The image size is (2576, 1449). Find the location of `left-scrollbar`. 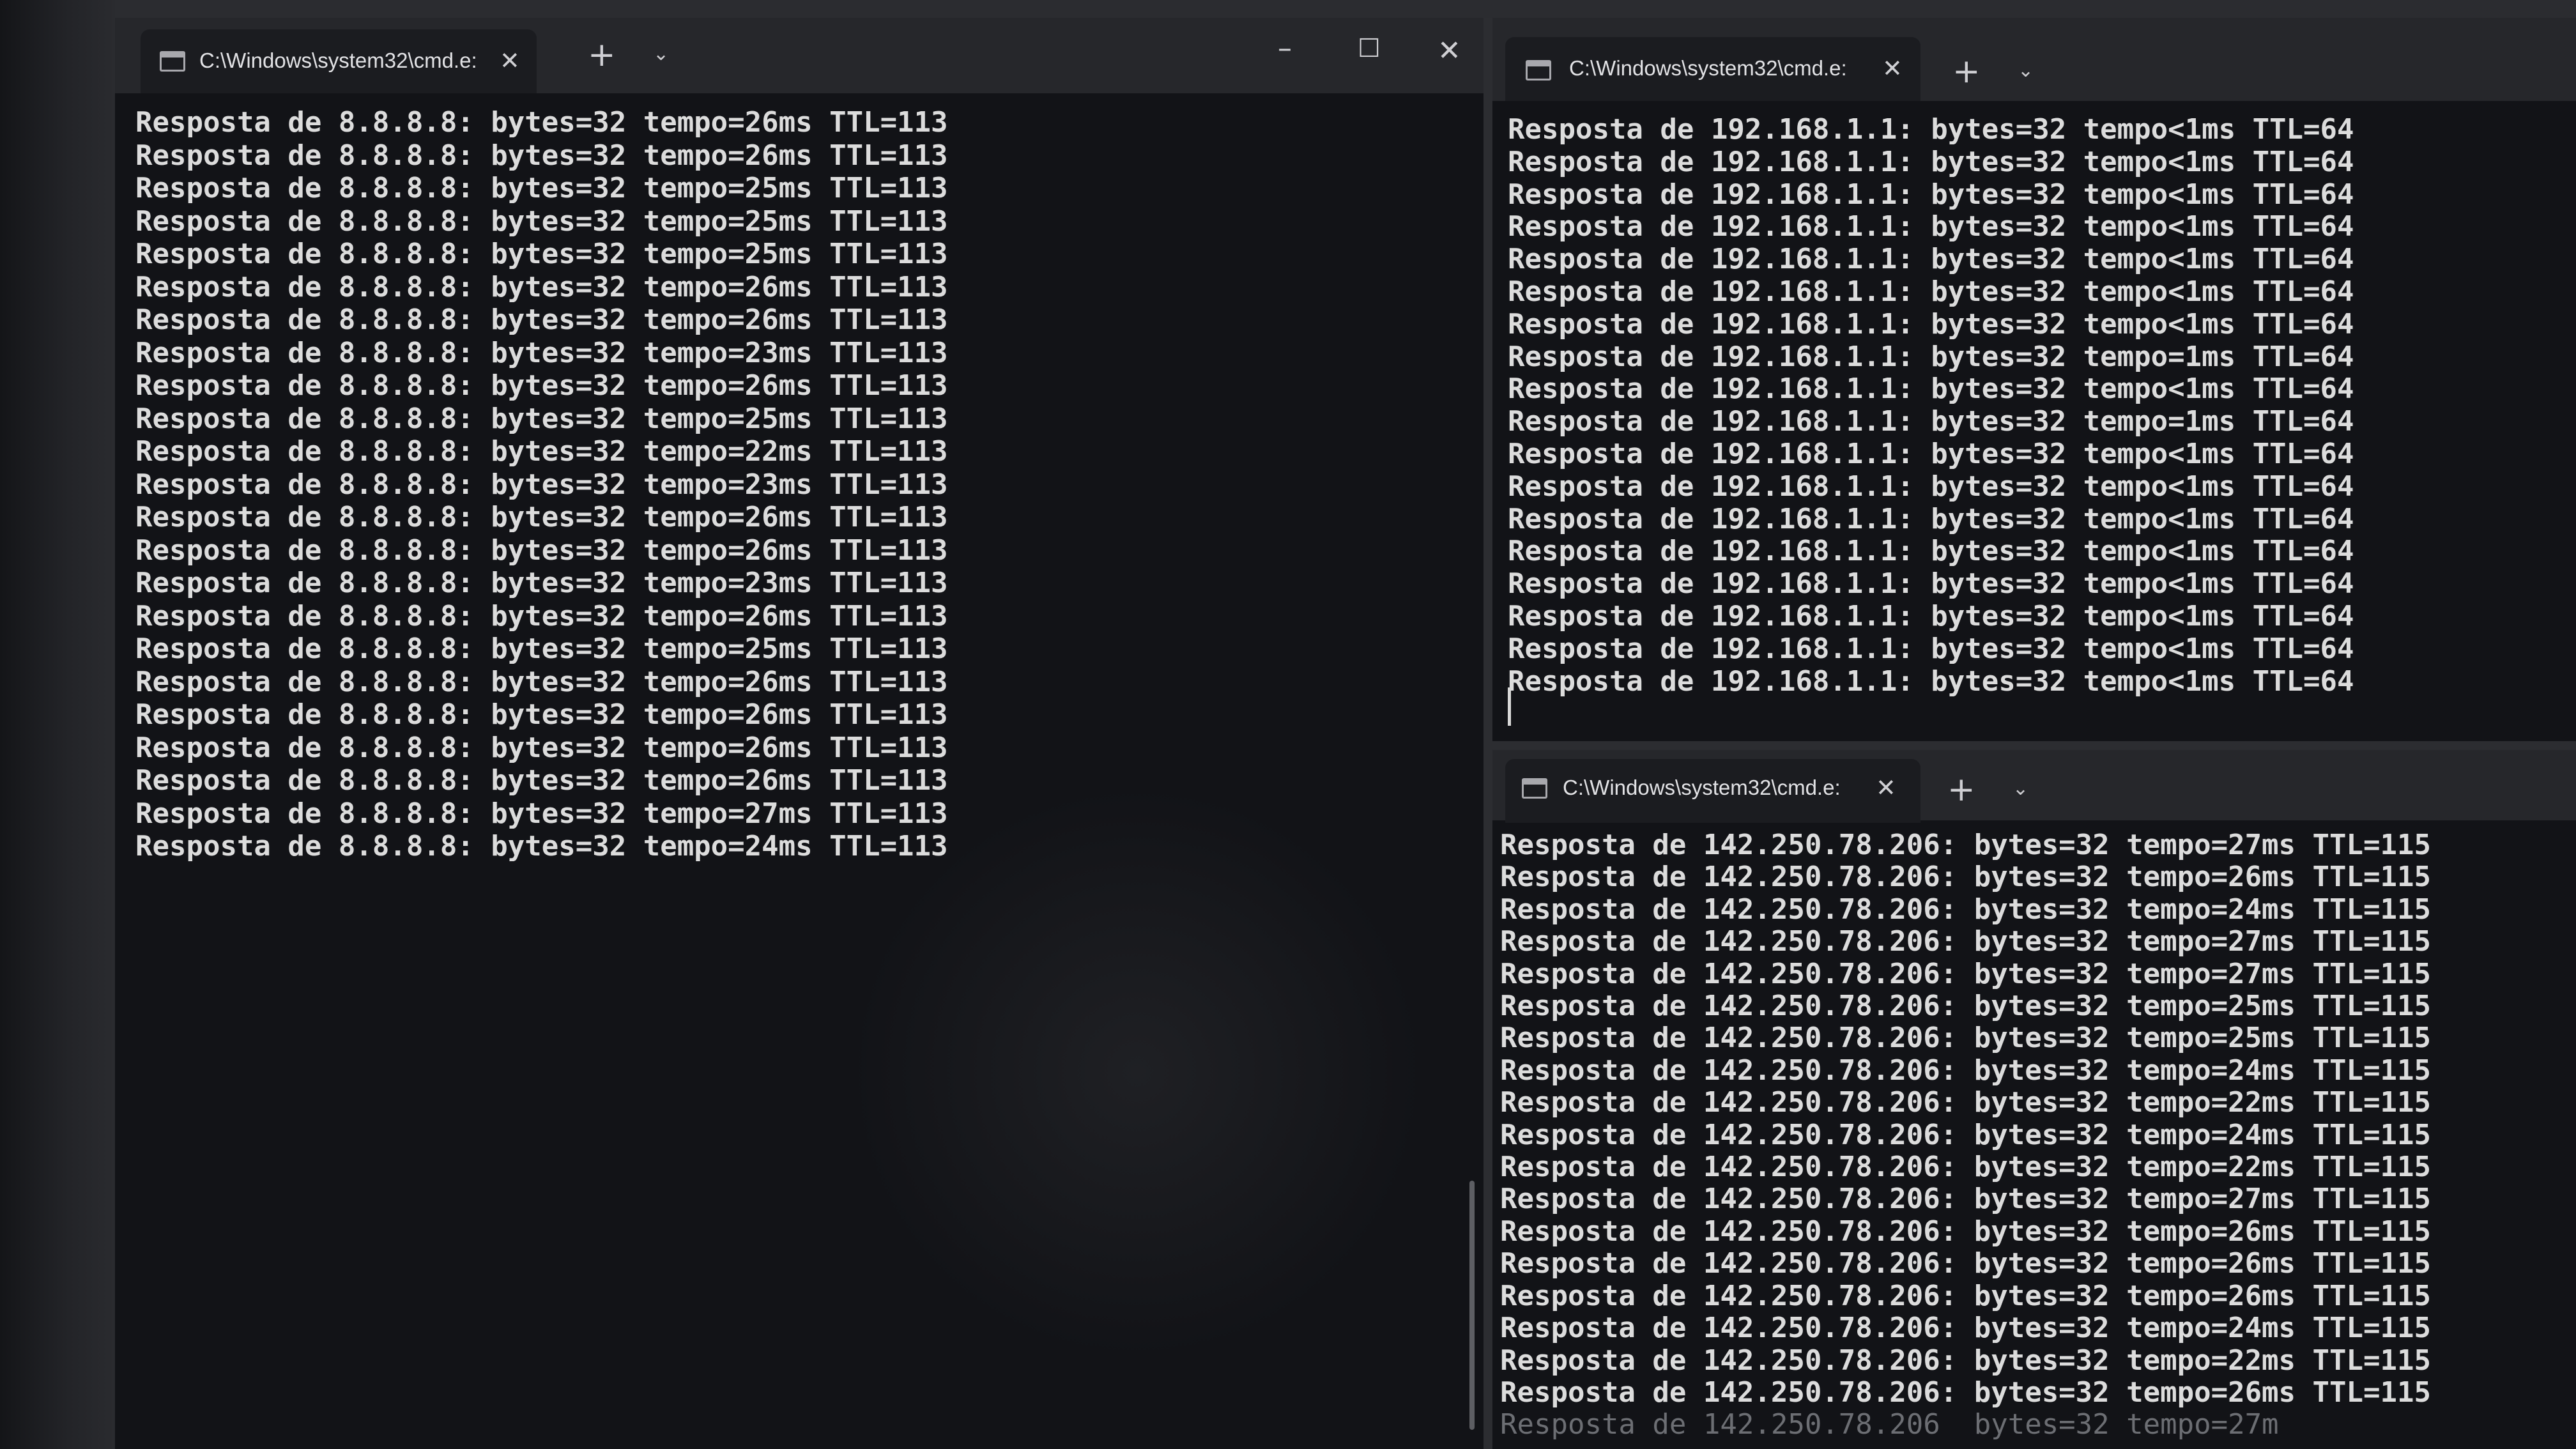

left-scrollbar is located at coordinates (1472, 1305).